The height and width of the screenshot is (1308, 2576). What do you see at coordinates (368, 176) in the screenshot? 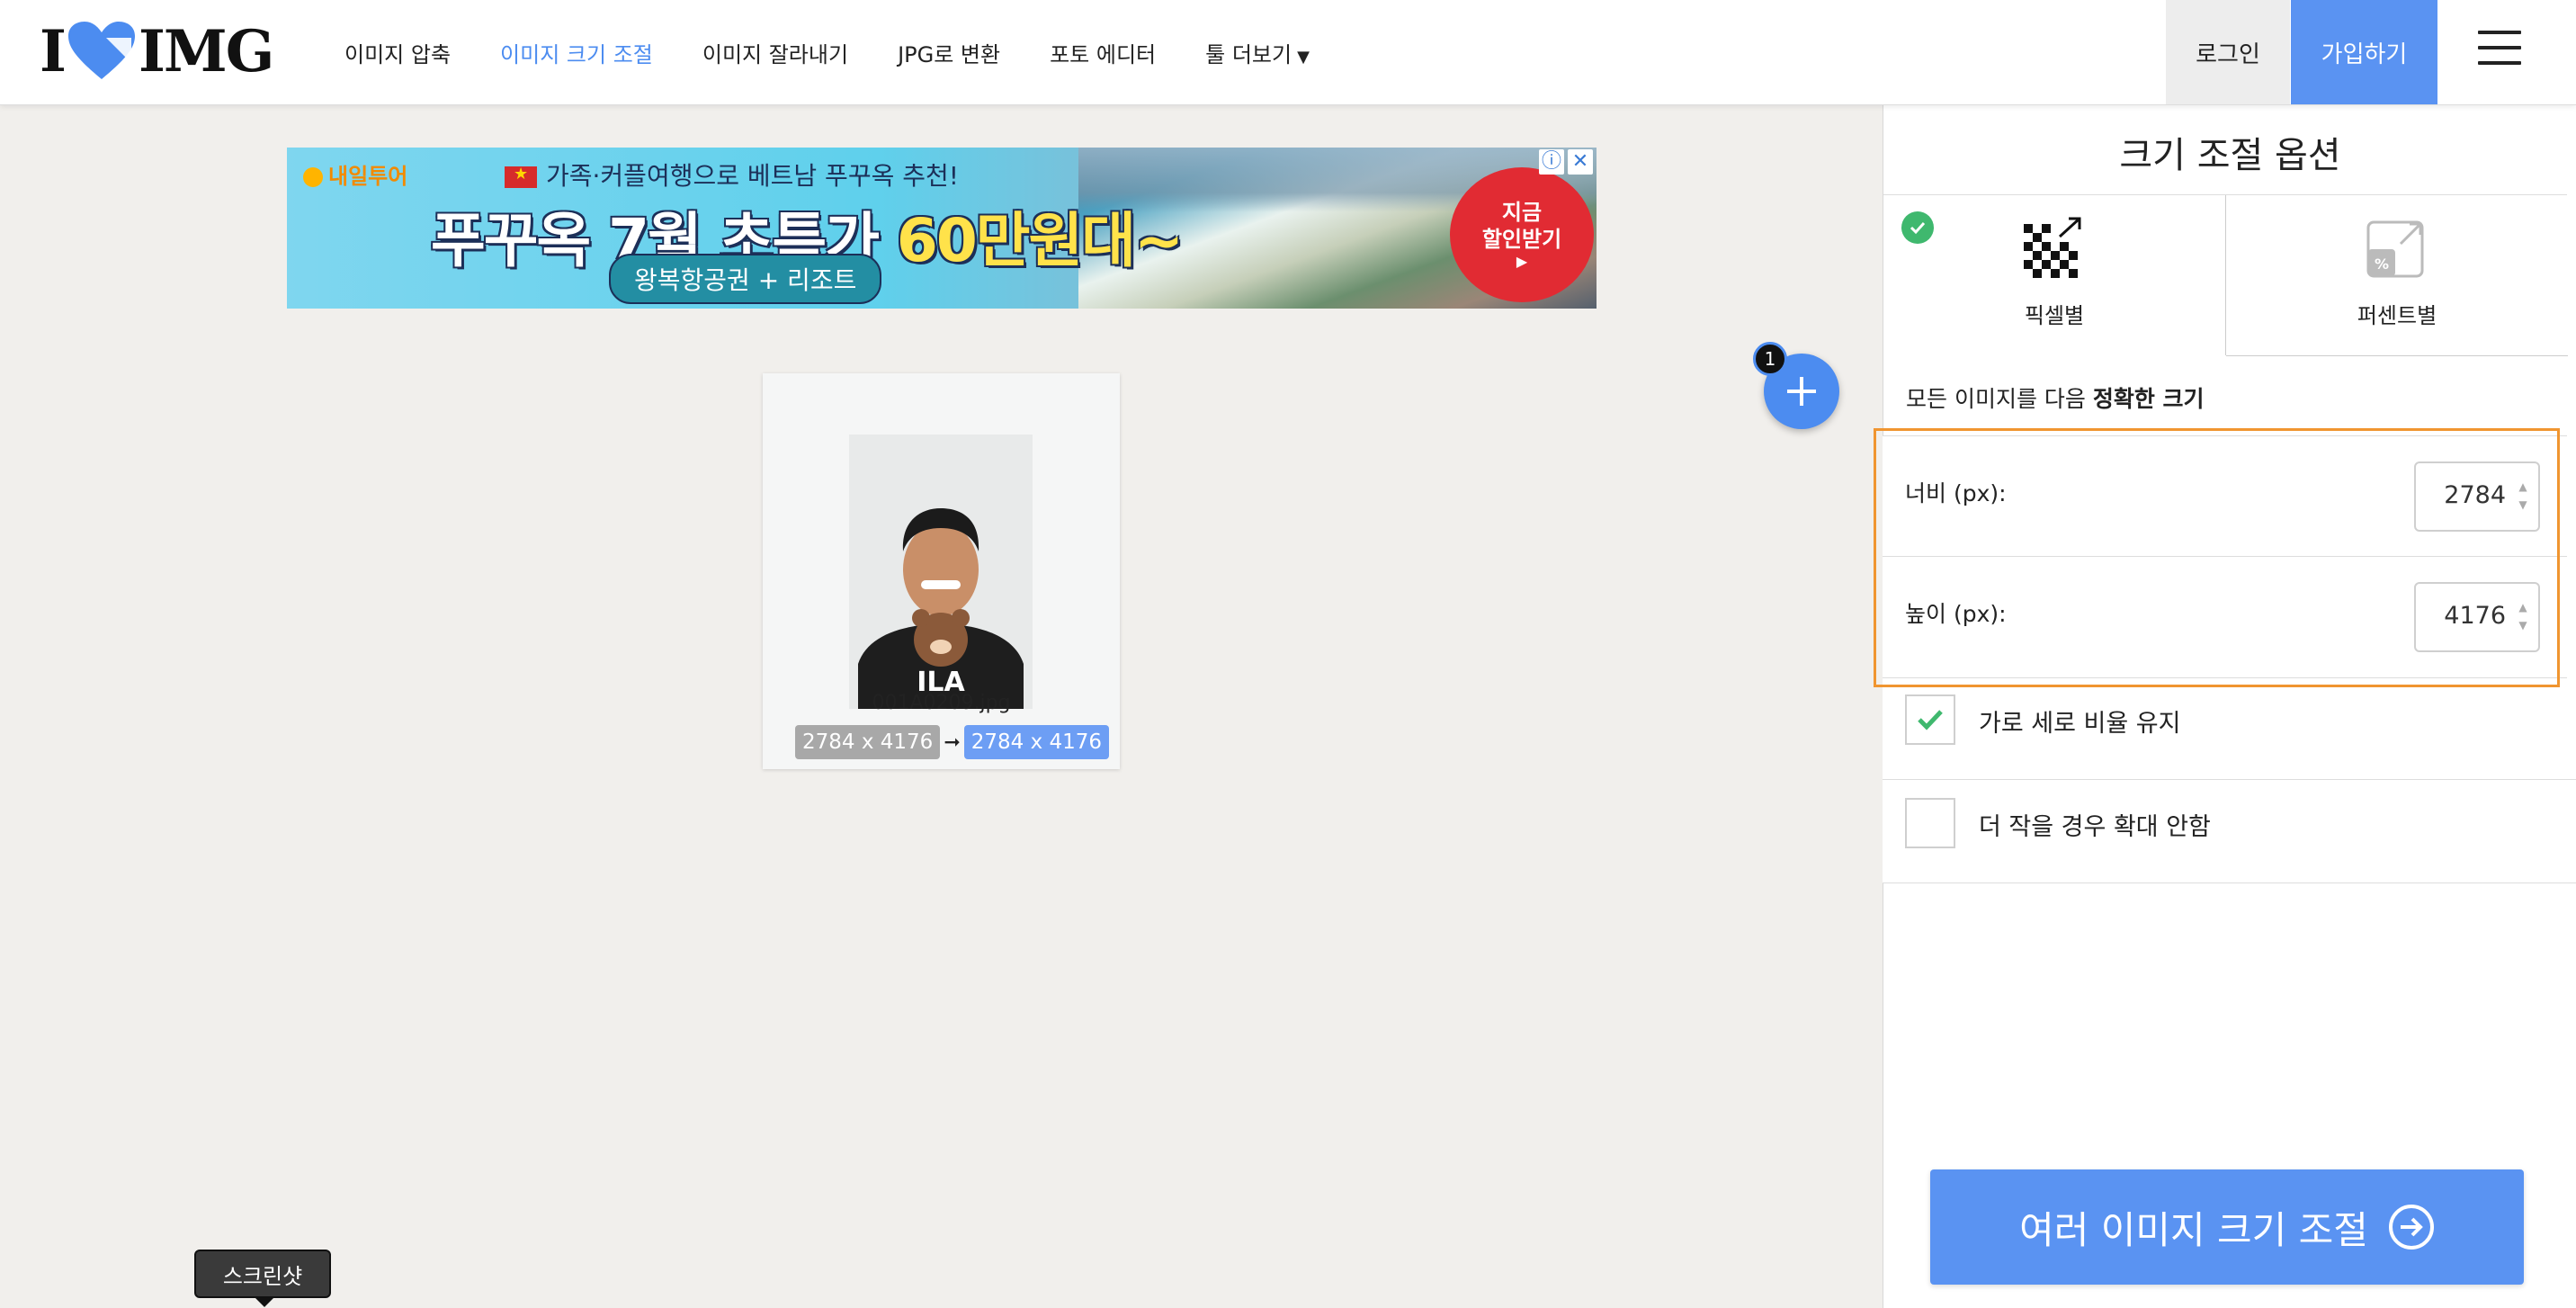
I see `ad-brand-text: 내일투어` at bounding box center [368, 176].